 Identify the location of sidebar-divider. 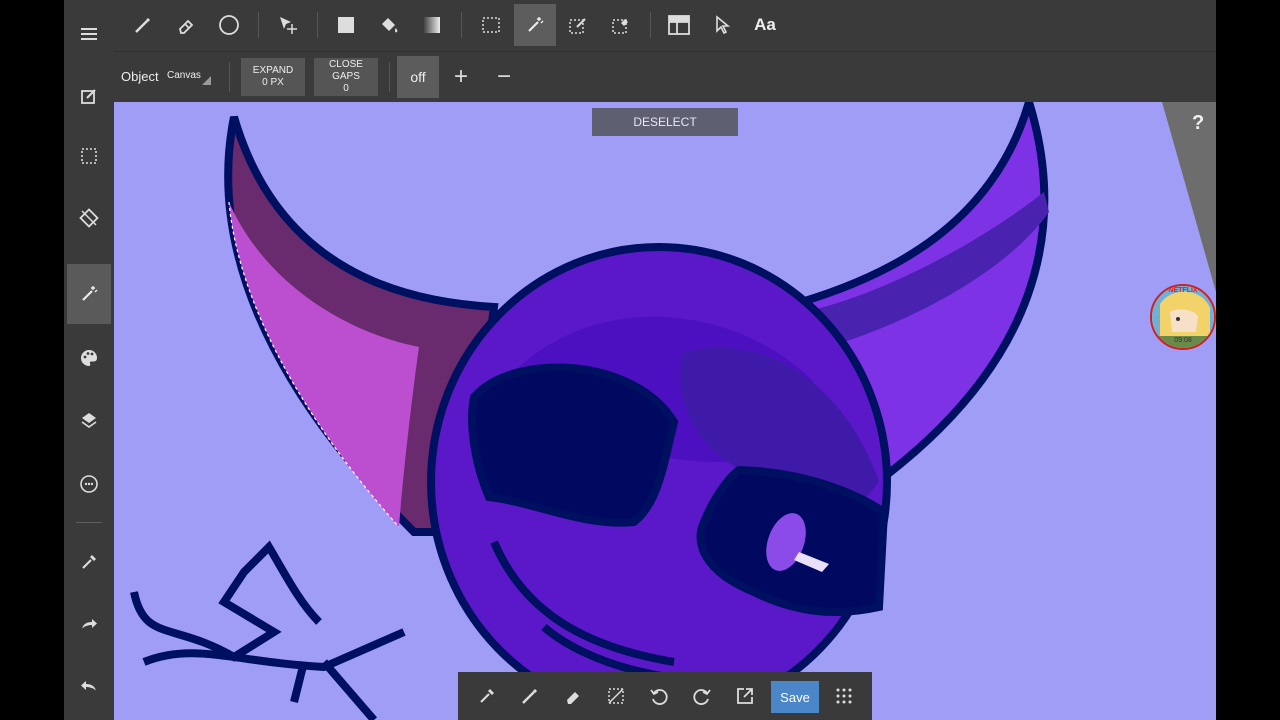
(89, 522).